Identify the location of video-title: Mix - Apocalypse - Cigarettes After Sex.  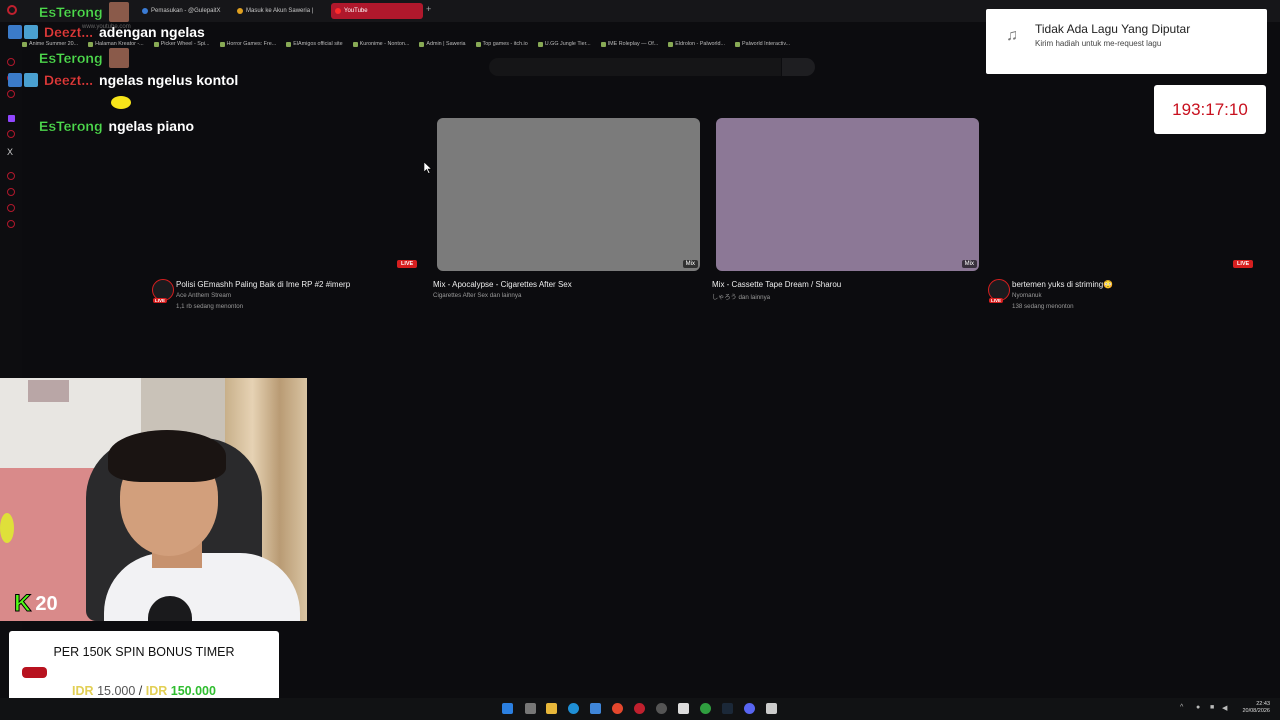
(502, 284).